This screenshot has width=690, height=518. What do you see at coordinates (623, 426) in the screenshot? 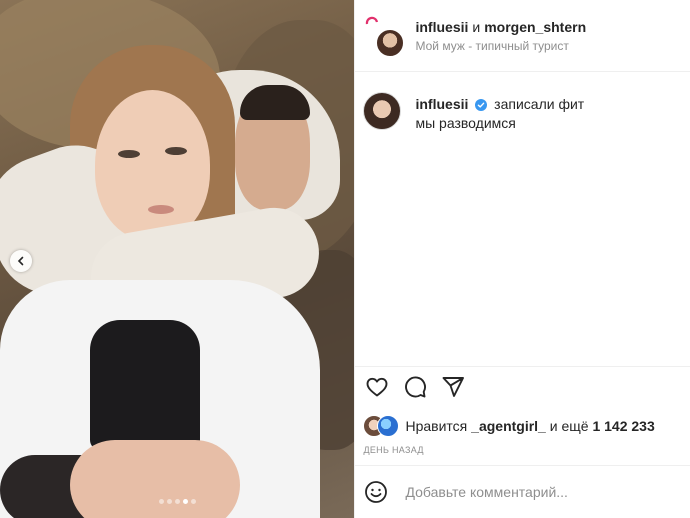
I see `likes-count-link: 1 142 233` at bounding box center [623, 426].